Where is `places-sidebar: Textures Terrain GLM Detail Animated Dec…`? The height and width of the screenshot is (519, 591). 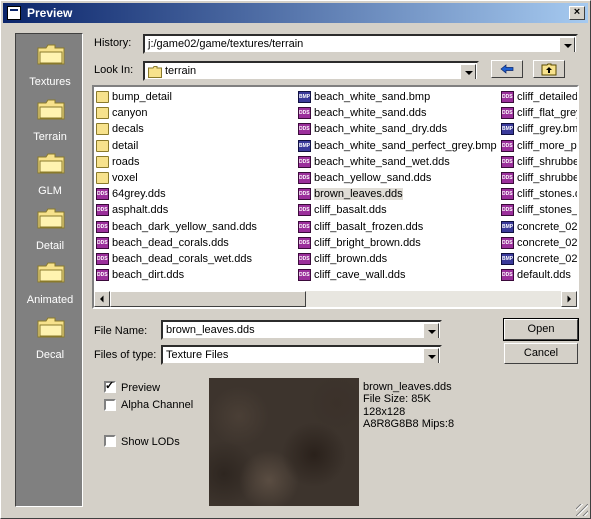
places-sidebar: Textures Terrain GLM Detail Animated Dec… is located at coordinates (49, 270).